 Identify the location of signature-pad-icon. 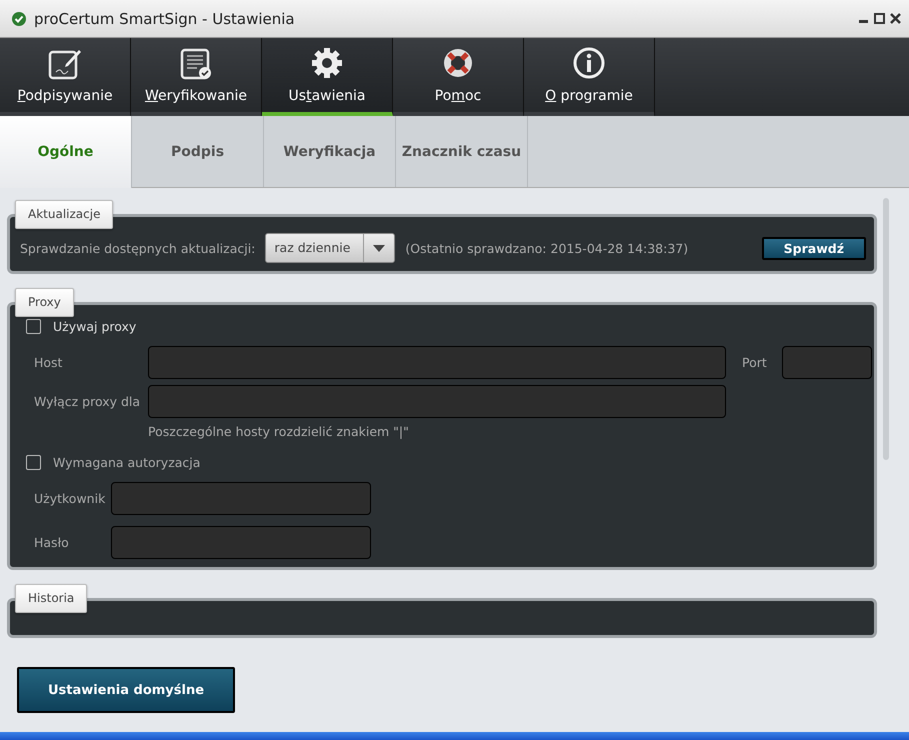
(65, 64).